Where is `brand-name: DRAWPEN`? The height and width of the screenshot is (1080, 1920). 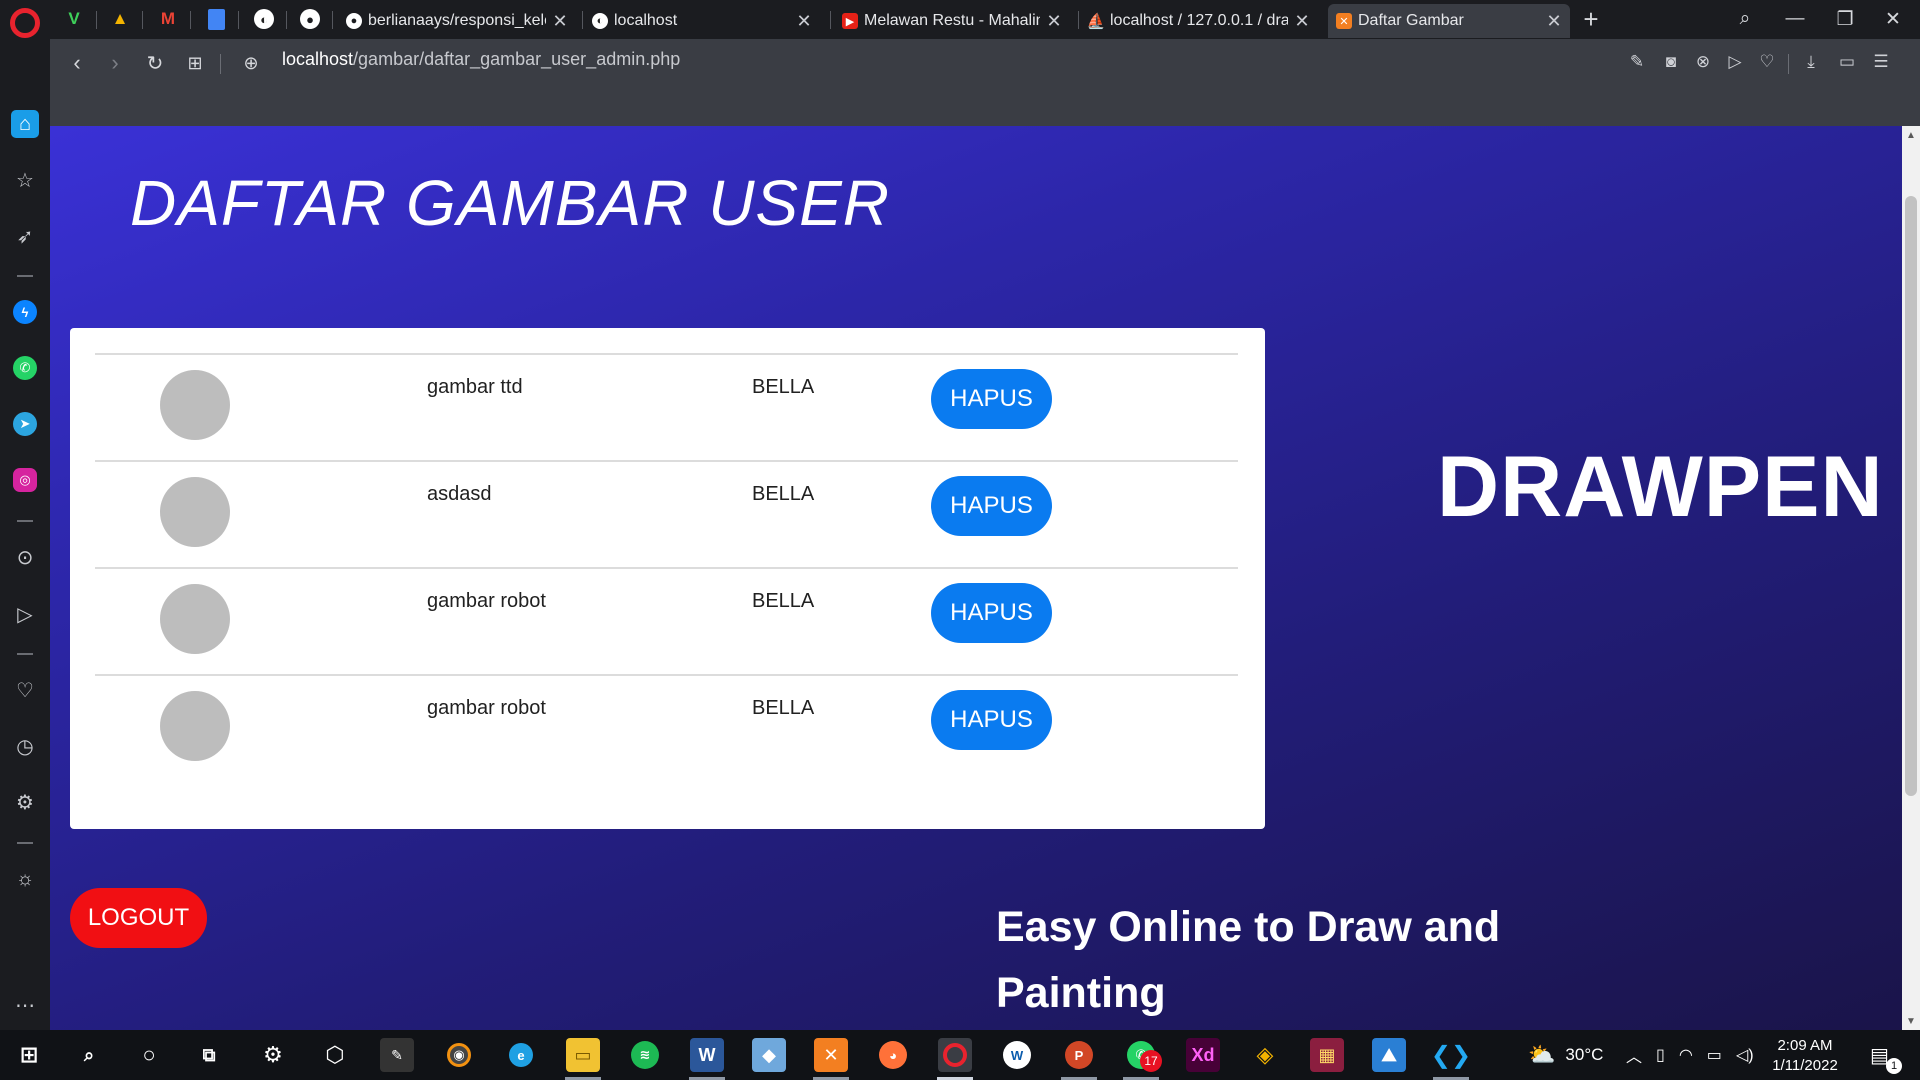
brand-name: DRAWPEN is located at coordinates (1660, 487).